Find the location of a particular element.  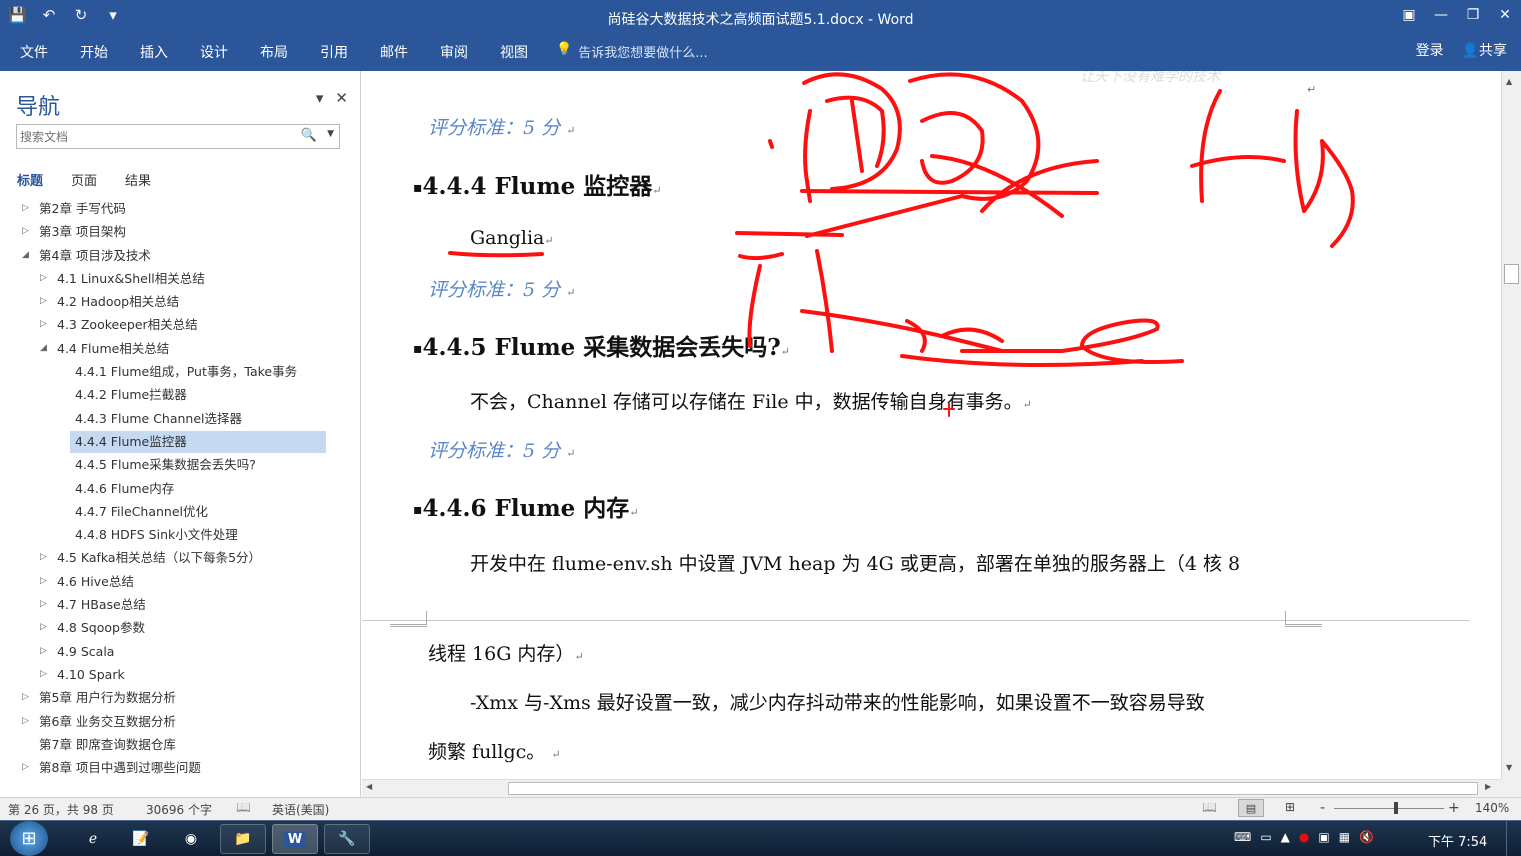

nav-heading-item: 第7章 即席查询数据仓库 is located at coordinates (180, 744).